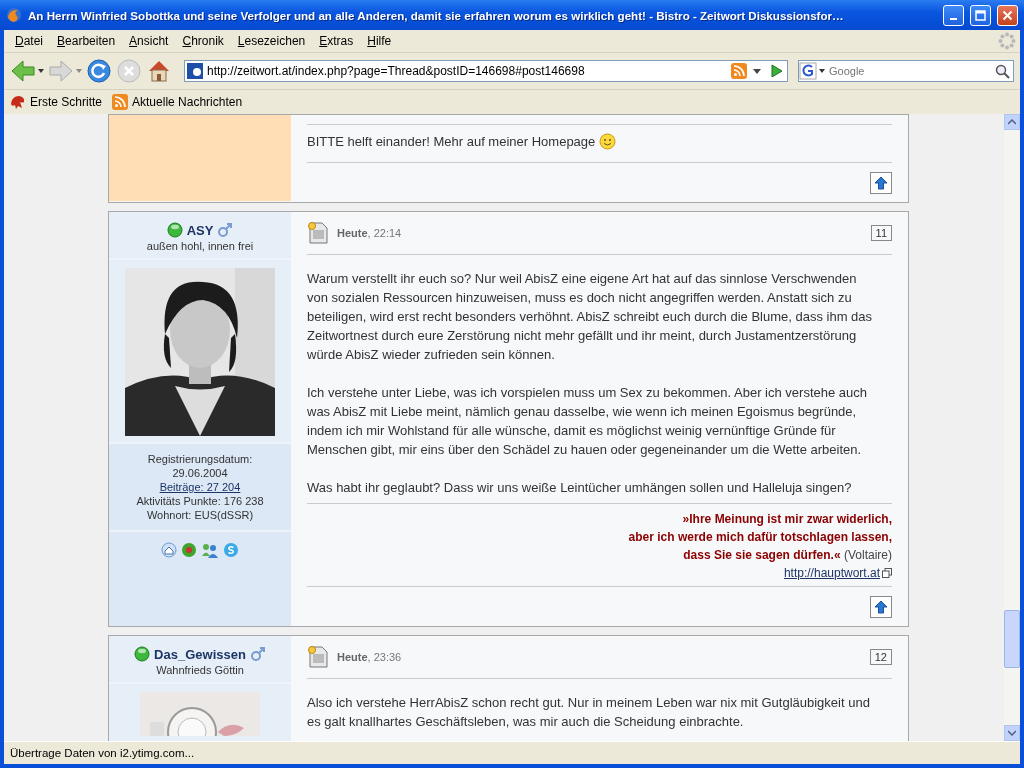 Image resolution: width=1024 pixels, height=768 pixels. What do you see at coordinates (200, 654) in the screenshot?
I see `username: Das_Gewissen` at bounding box center [200, 654].